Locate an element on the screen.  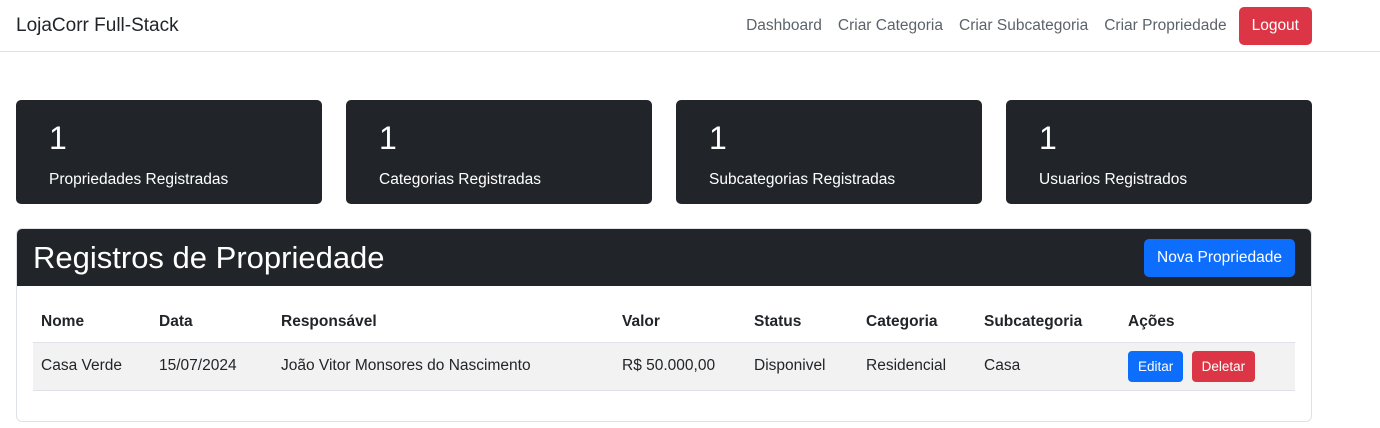
navbar-brand: LojaCorr Full-Stack is located at coordinates (97, 26).